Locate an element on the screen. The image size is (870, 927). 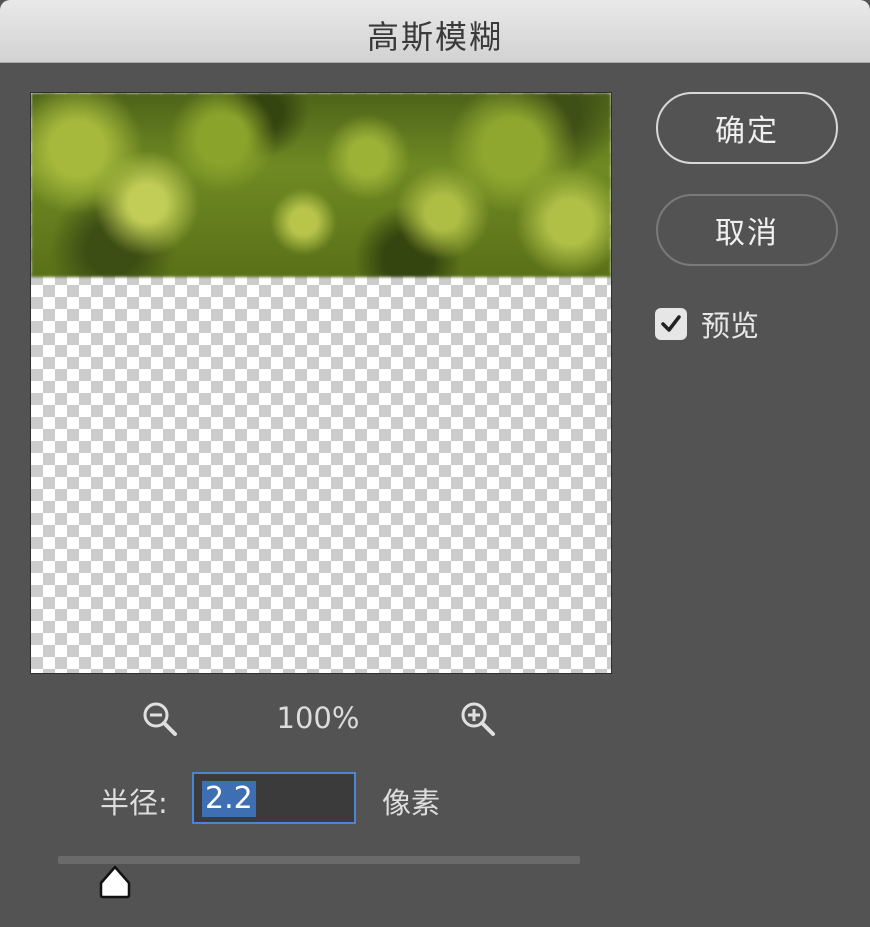
radius-input: 2.2 is located at coordinates (274, 798).